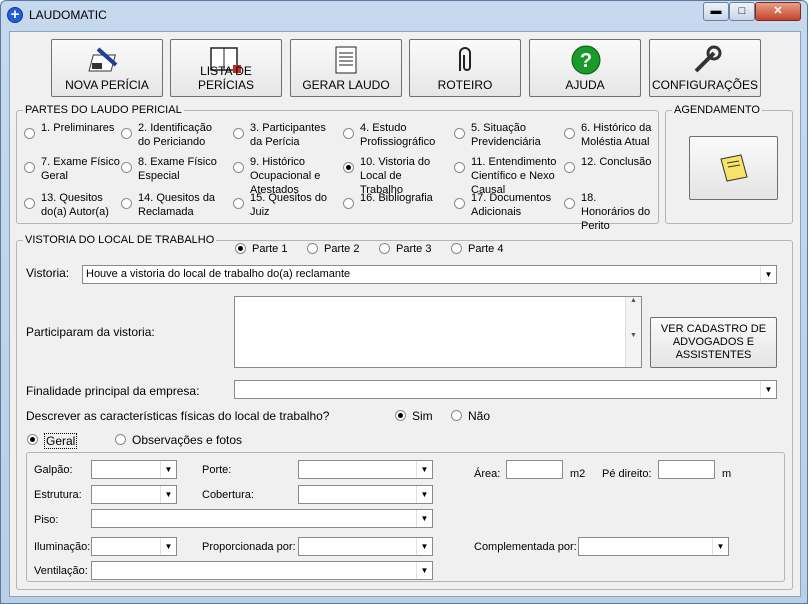 This screenshot has height=604, width=808. Describe the element at coordinates (465, 59) in the screenshot. I see `paperclip-icon` at that location.